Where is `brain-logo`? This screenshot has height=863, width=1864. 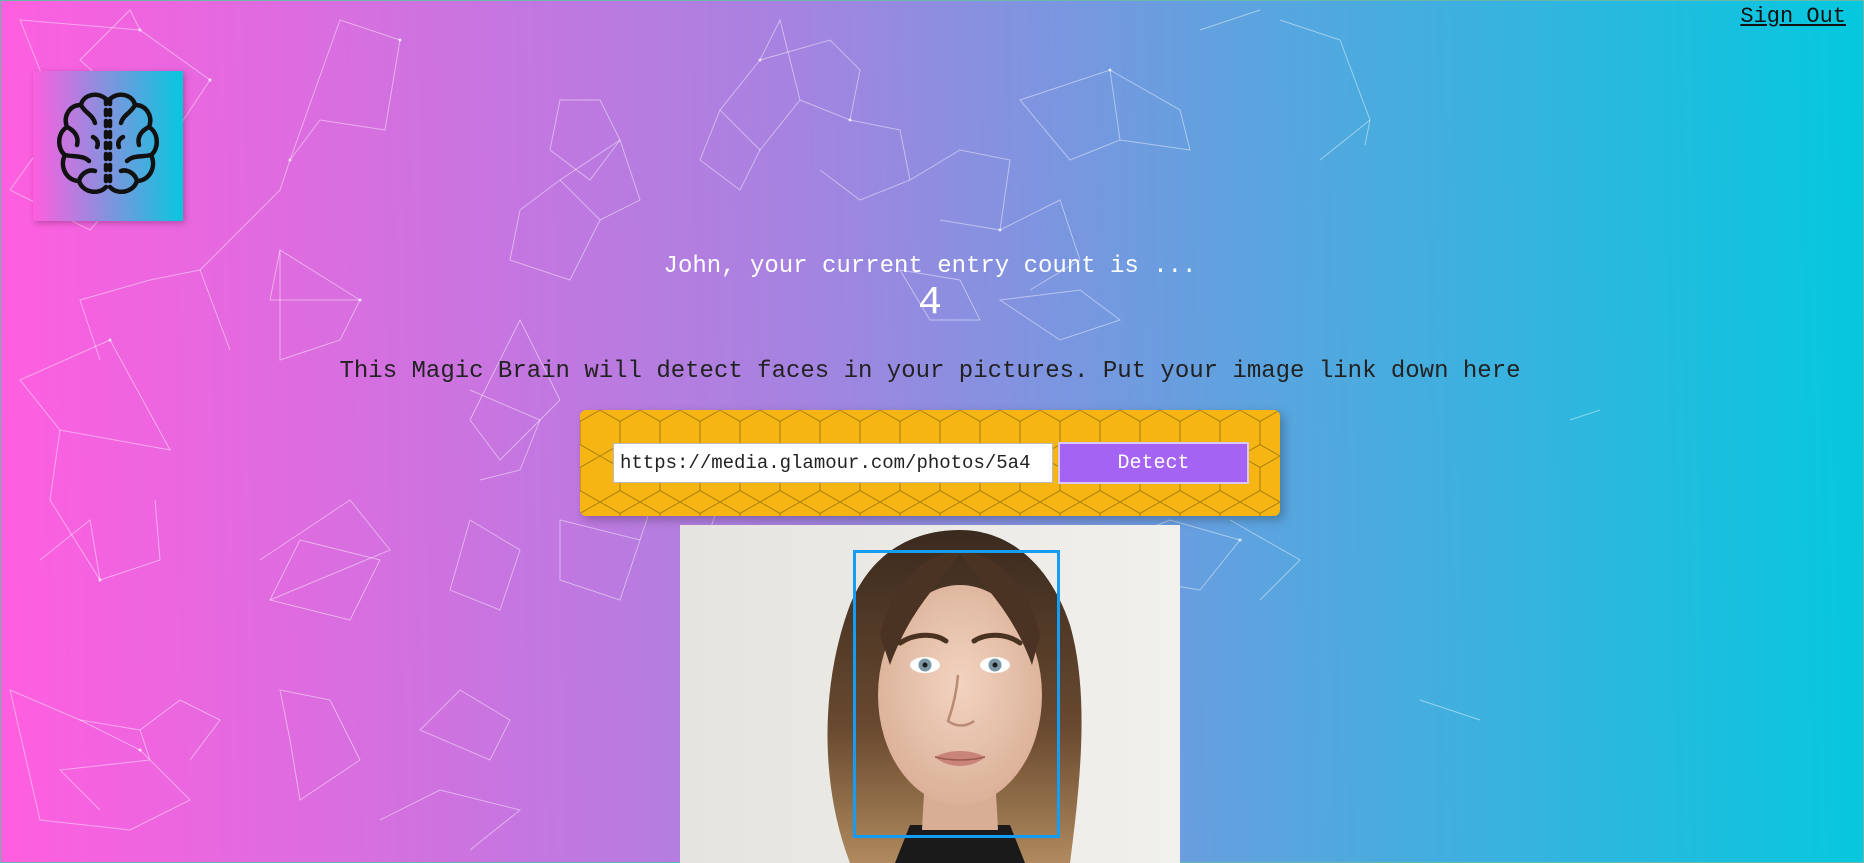
brain-logo is located at coordinates (108, 146).